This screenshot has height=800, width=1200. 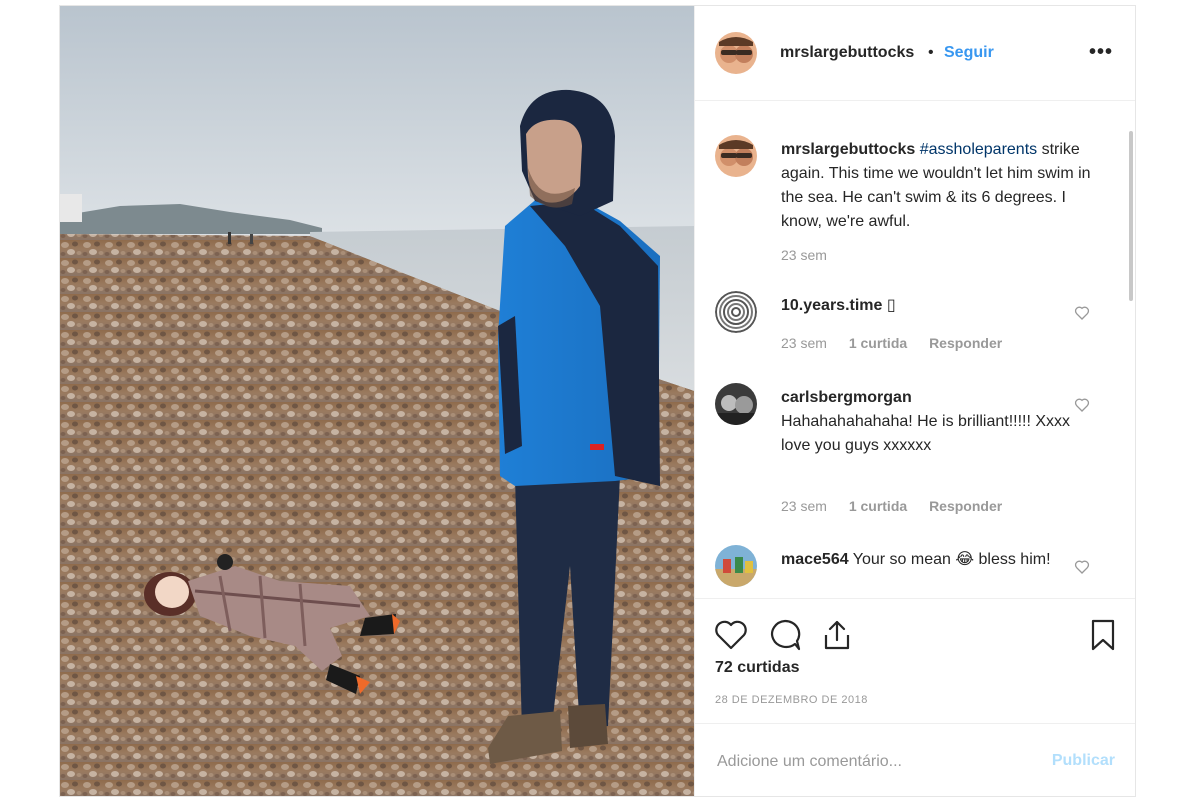 What do you see at coordinates (951, 559) in the screenshot?
I see `comment-body: Your so mean 😂 bless him!` at bounding box center [951, 559].